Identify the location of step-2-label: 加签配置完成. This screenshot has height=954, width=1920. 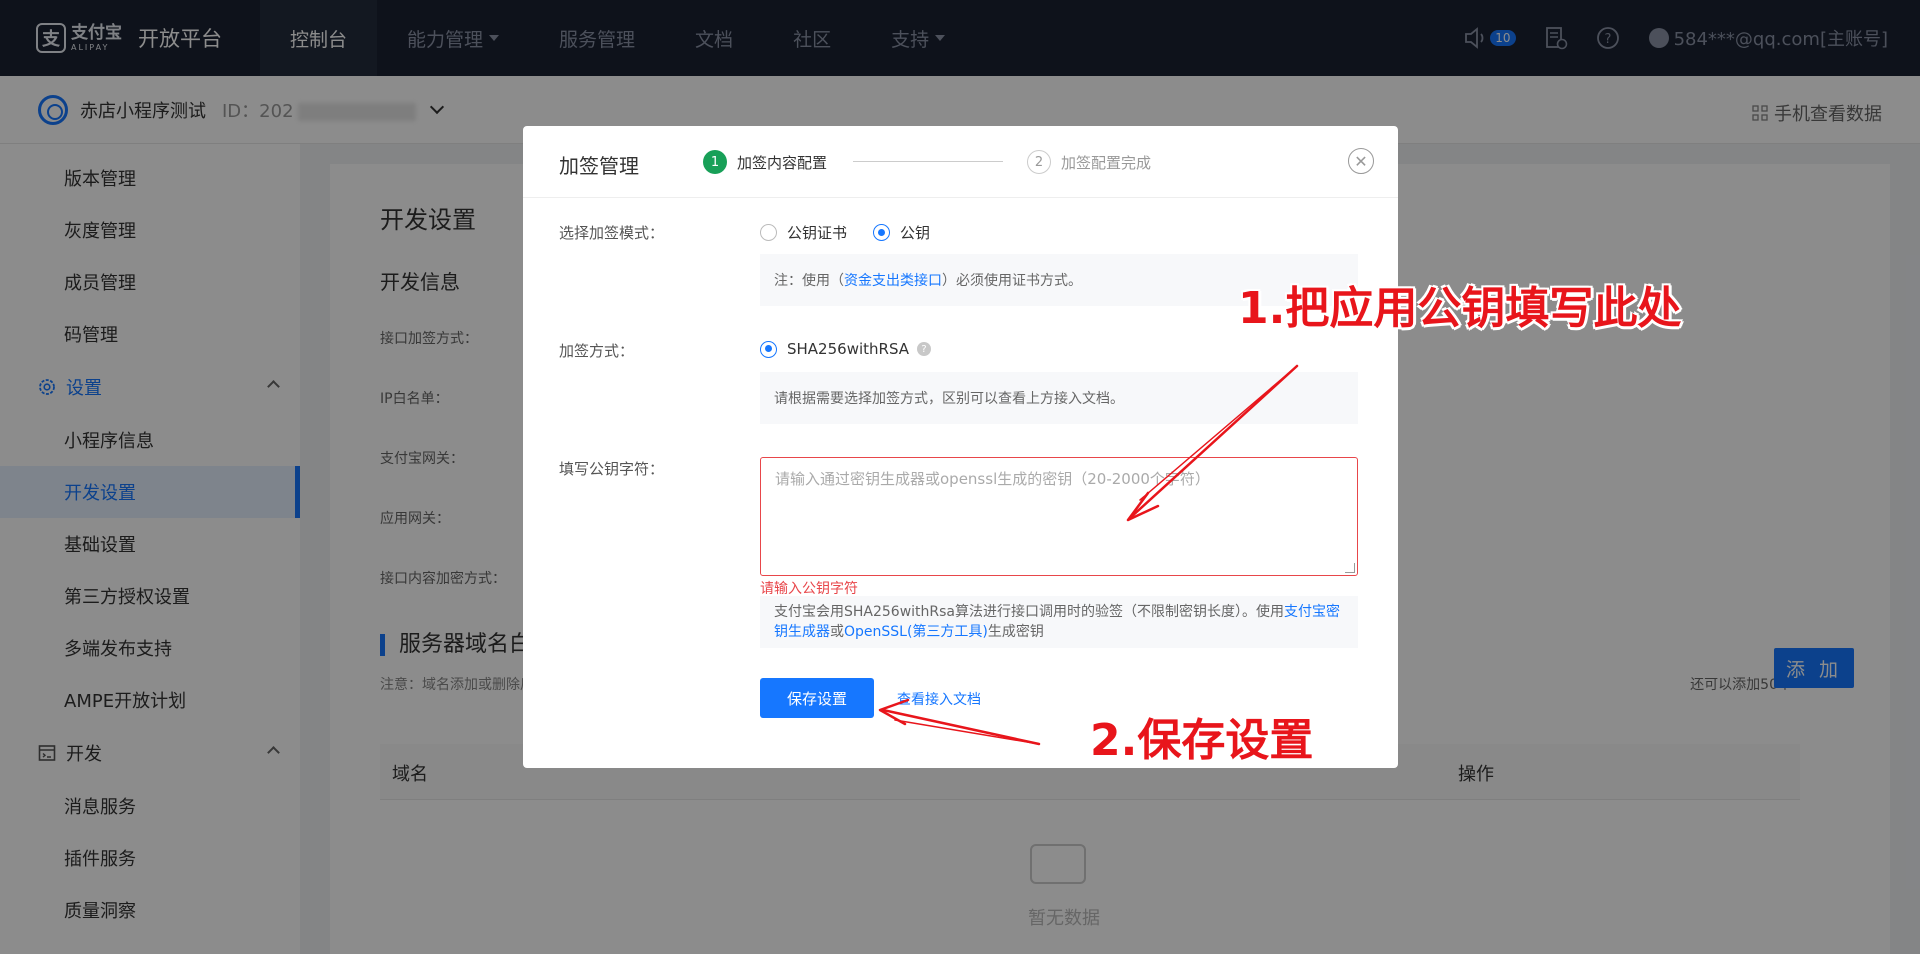
(1106, 162).